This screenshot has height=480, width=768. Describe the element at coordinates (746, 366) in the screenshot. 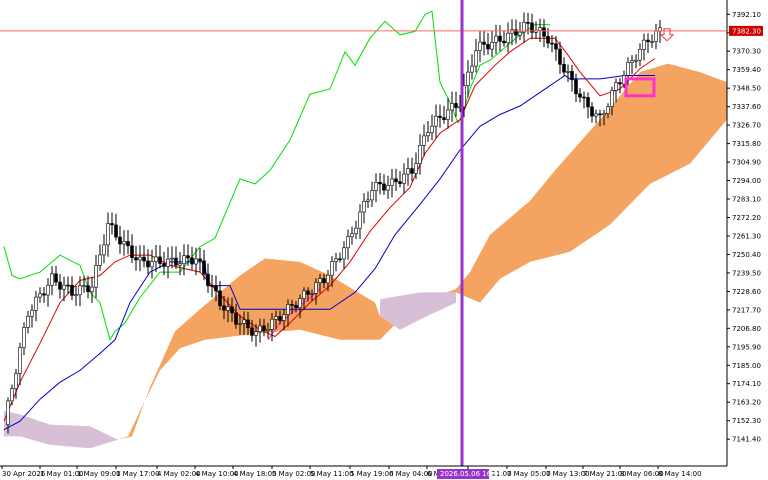

I see `price-tick-label: 7185.00` at that location.